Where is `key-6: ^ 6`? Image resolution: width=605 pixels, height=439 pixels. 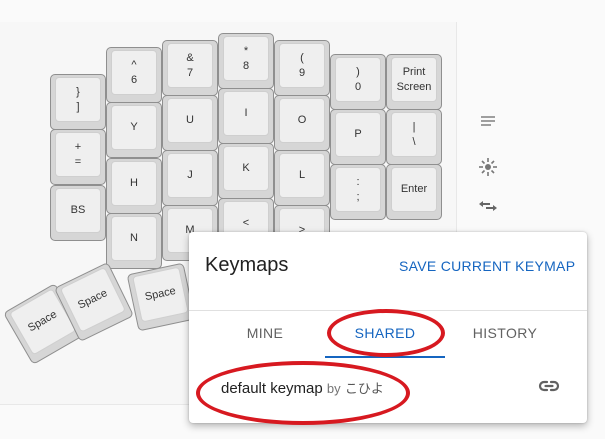 key-6: ^ 6 is located at coordinates (134, 75).